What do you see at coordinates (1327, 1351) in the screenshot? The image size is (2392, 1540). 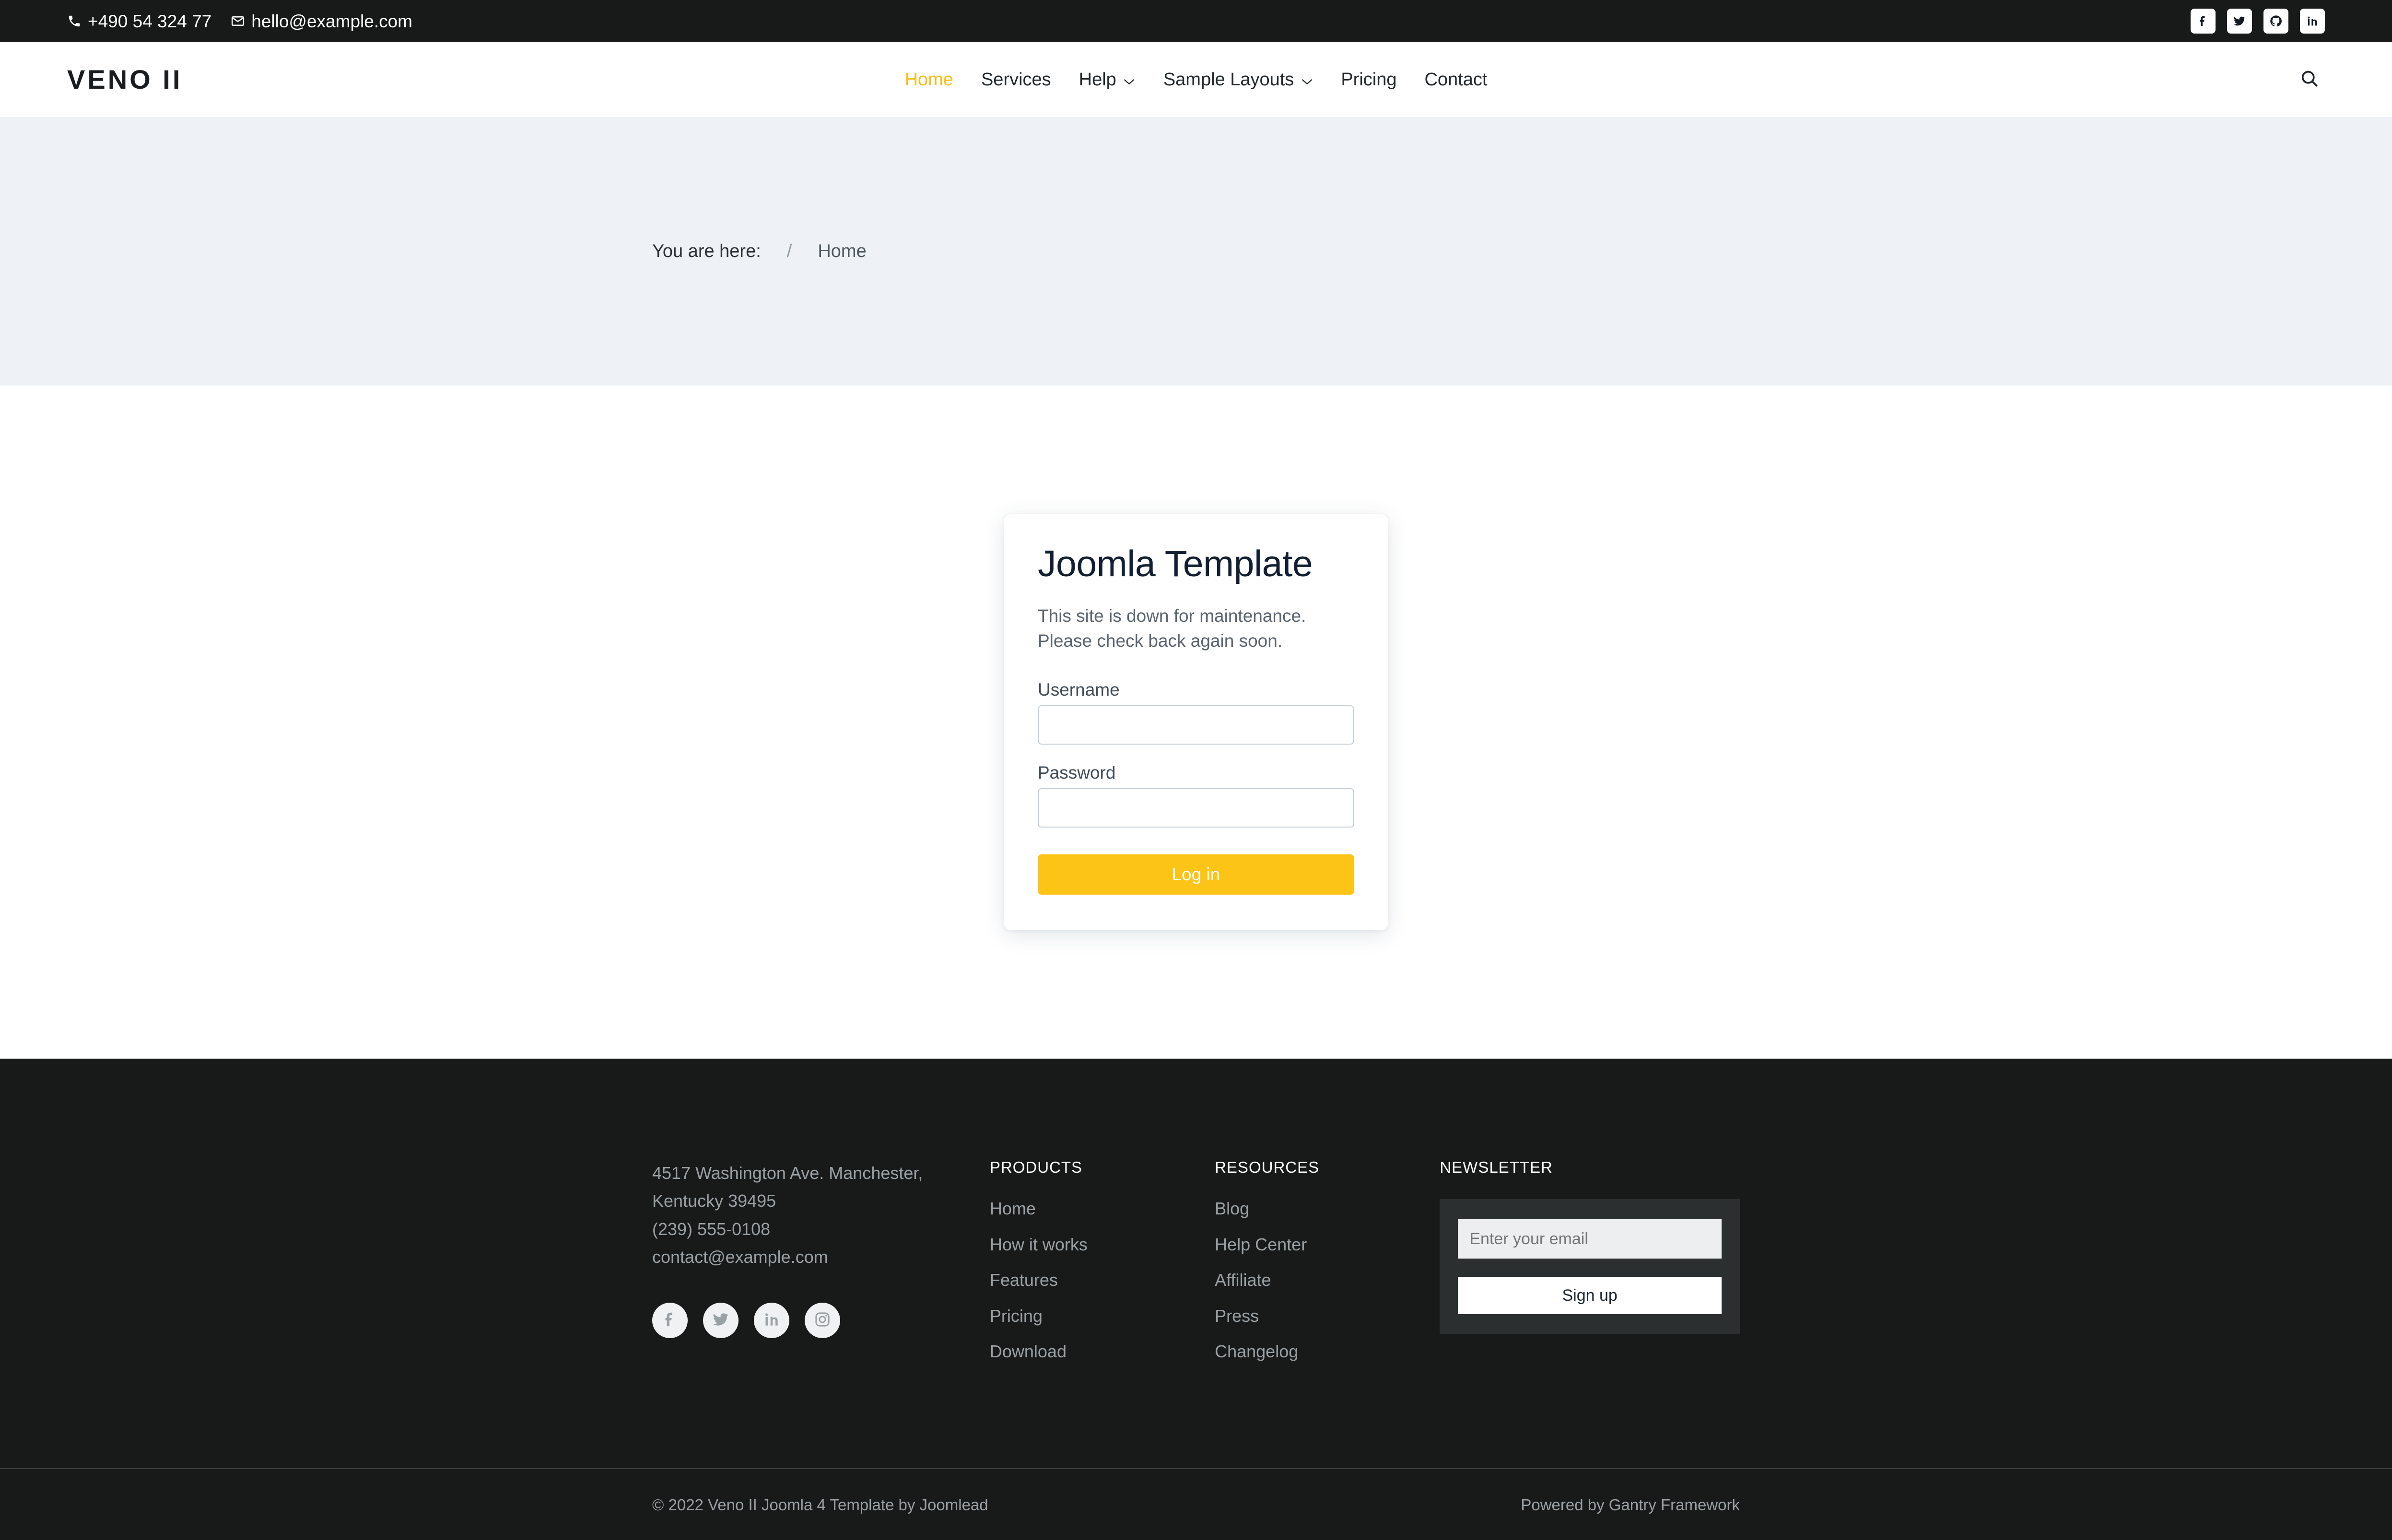 I see `footer-link-changelog: Changelog` at bounding box center [1327, 1351].